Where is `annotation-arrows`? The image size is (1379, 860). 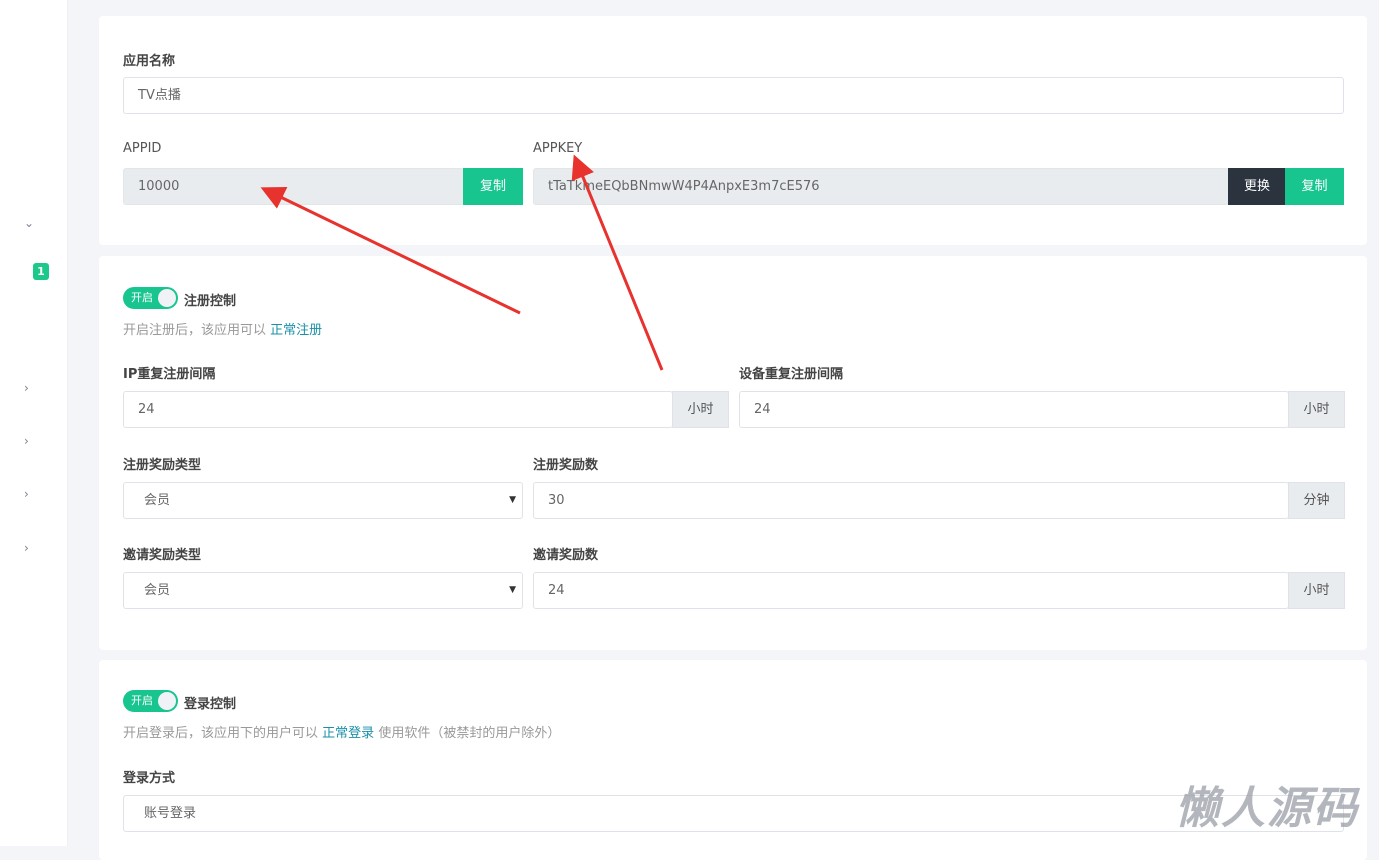
annotation-arrows is located at coordinates (462, 262).